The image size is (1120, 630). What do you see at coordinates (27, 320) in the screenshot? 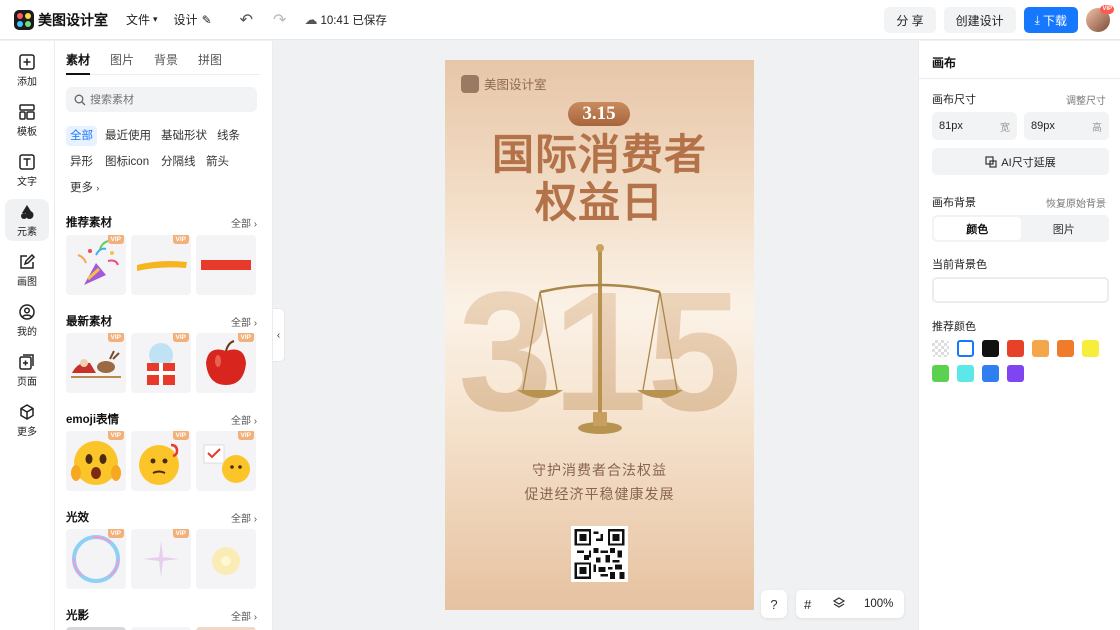
I see `nav-item-mine: 我的` at bounding box center [27, 320].